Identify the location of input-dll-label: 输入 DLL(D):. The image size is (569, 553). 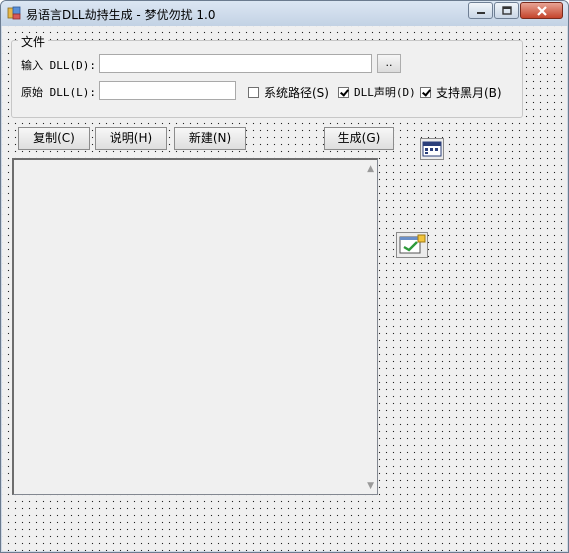
(58, 65).